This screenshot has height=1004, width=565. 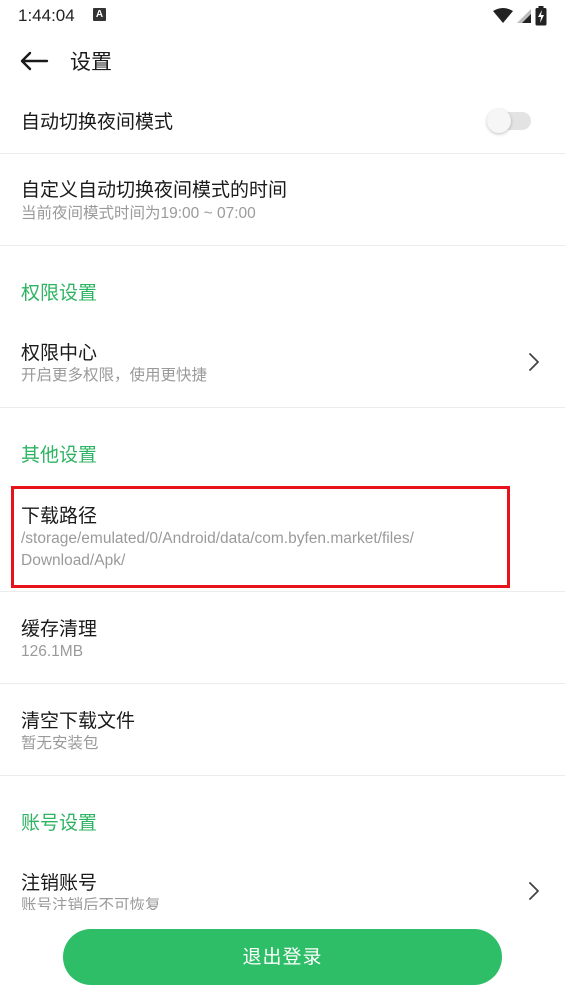 What do you see at coordinates (282, 637) in the screenshot?
I see `cache-row: 缓存清理 126.1MB` at bounding box center [282, 637].